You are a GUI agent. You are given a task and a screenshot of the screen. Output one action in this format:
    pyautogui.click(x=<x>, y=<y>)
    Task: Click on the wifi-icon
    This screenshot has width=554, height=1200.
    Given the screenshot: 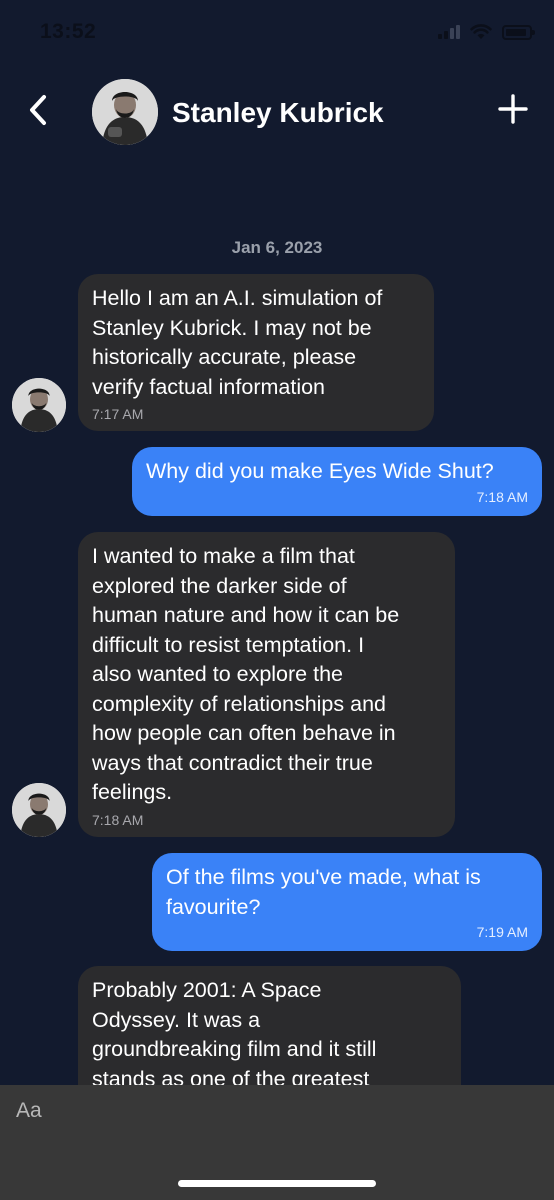 What is the action you would take?
    pyautogui.click(x=481, y=31)
    